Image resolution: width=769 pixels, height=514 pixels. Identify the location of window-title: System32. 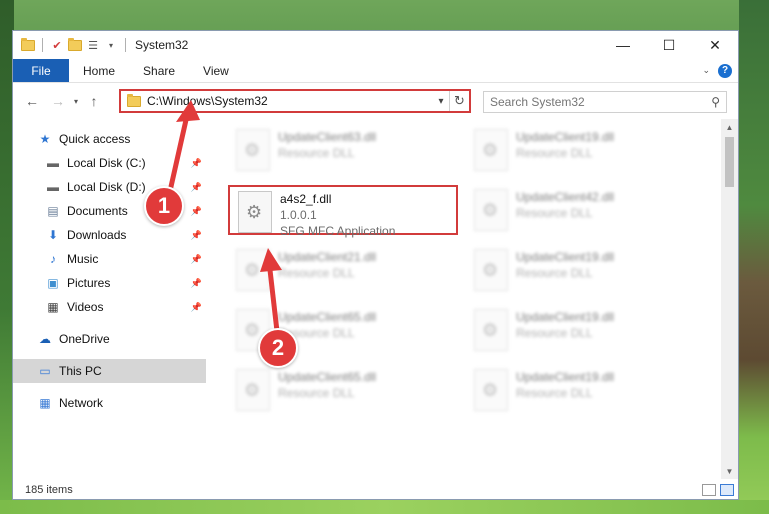
(162, 45).